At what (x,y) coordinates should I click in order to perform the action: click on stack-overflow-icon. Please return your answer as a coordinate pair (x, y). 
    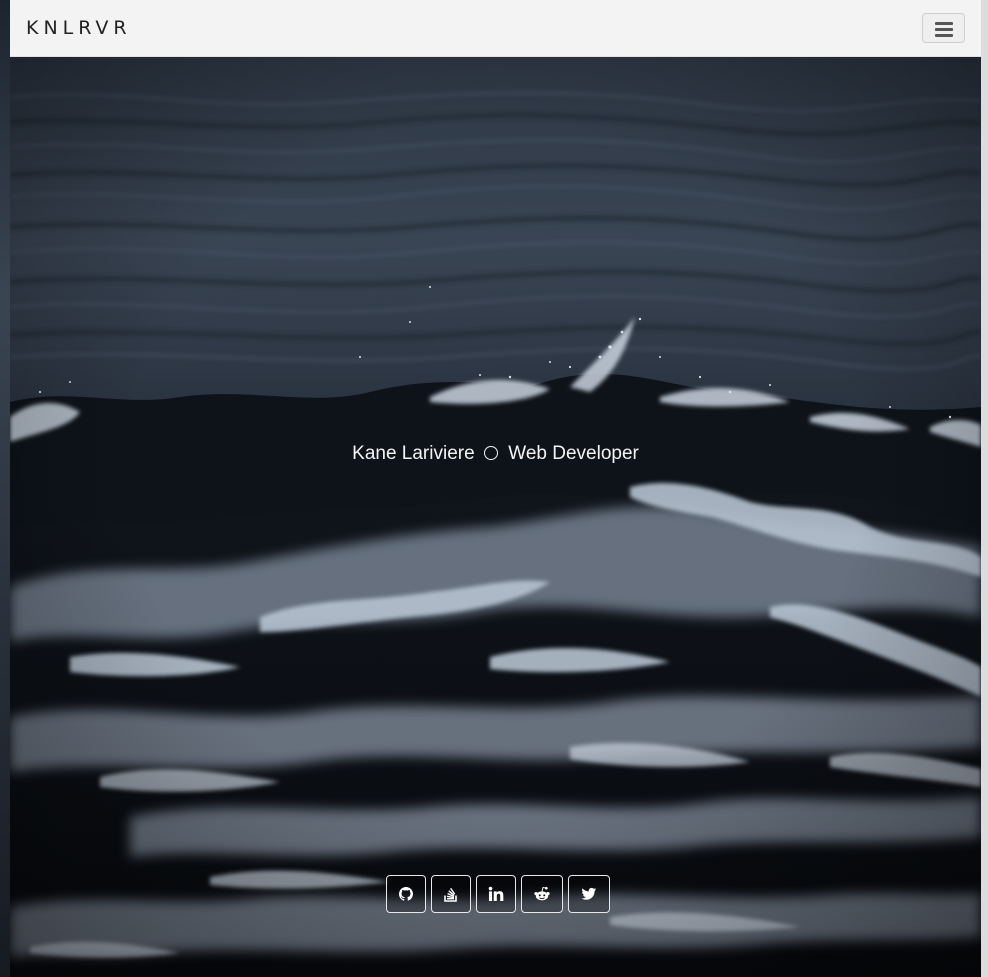
    Looking at the image, I should click on (450, 894).